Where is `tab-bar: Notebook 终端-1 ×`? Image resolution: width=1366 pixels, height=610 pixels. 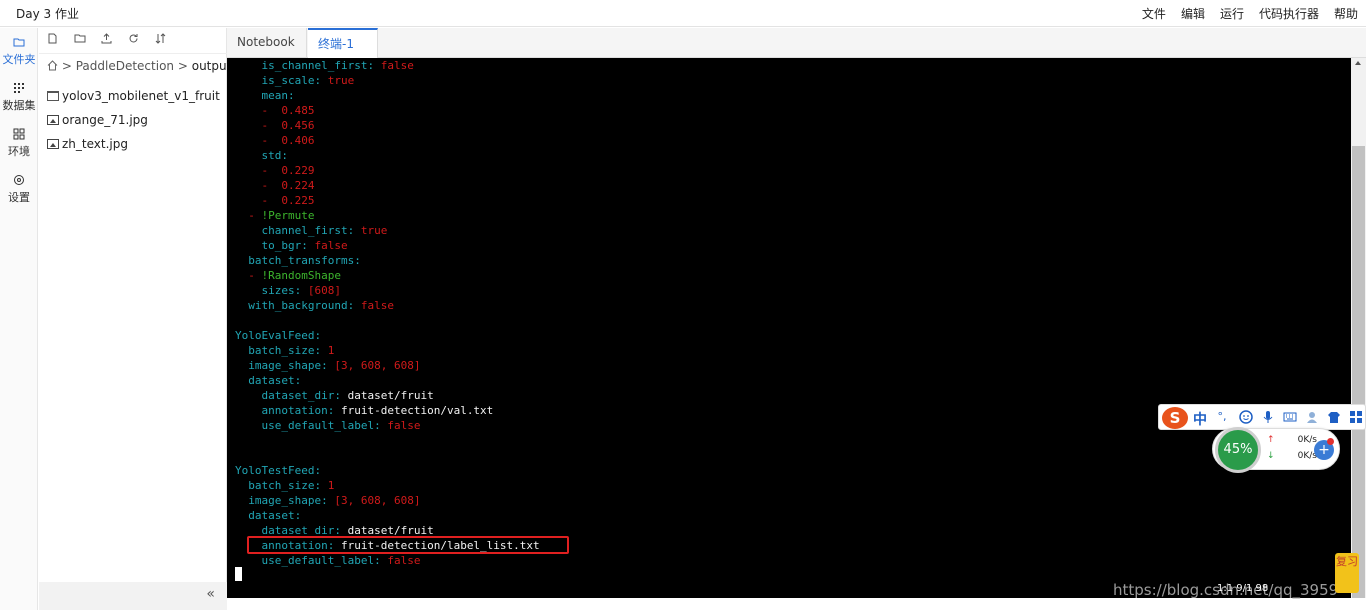
tab-bar: Notebook 终端-1 × is located at coordinates (796, 53).